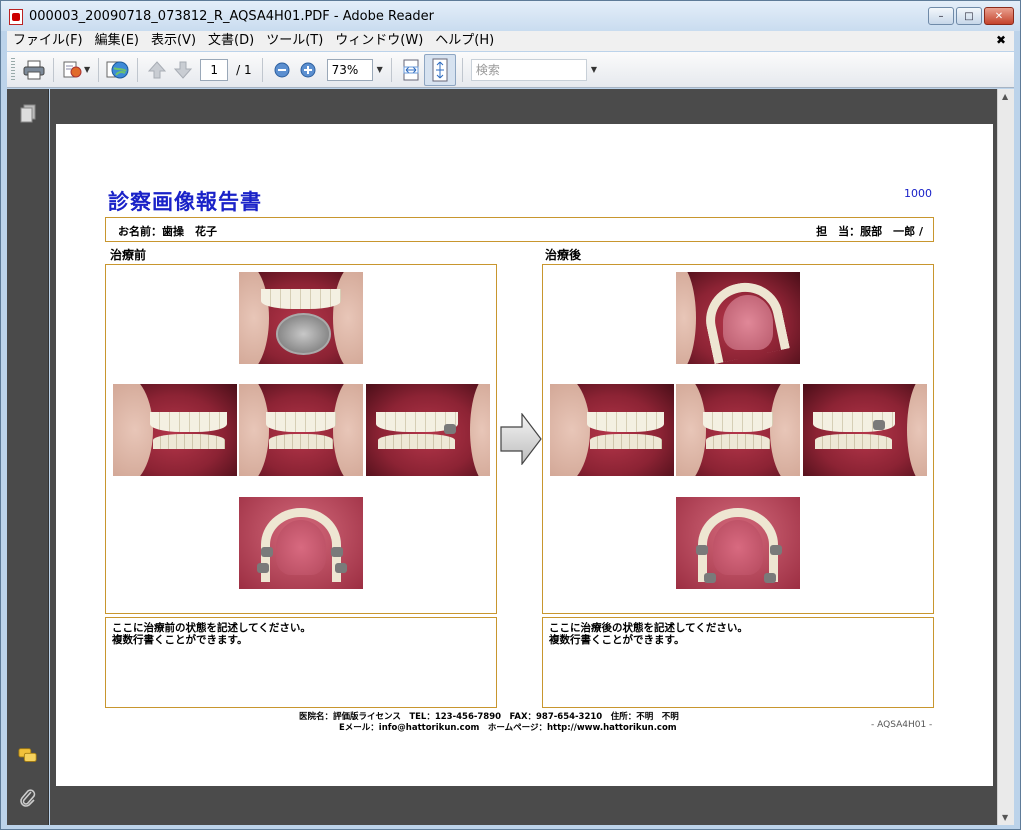  Describe the element at coordinates (738, 318) in the screenshot. I see `after-upper-photo` at that location.